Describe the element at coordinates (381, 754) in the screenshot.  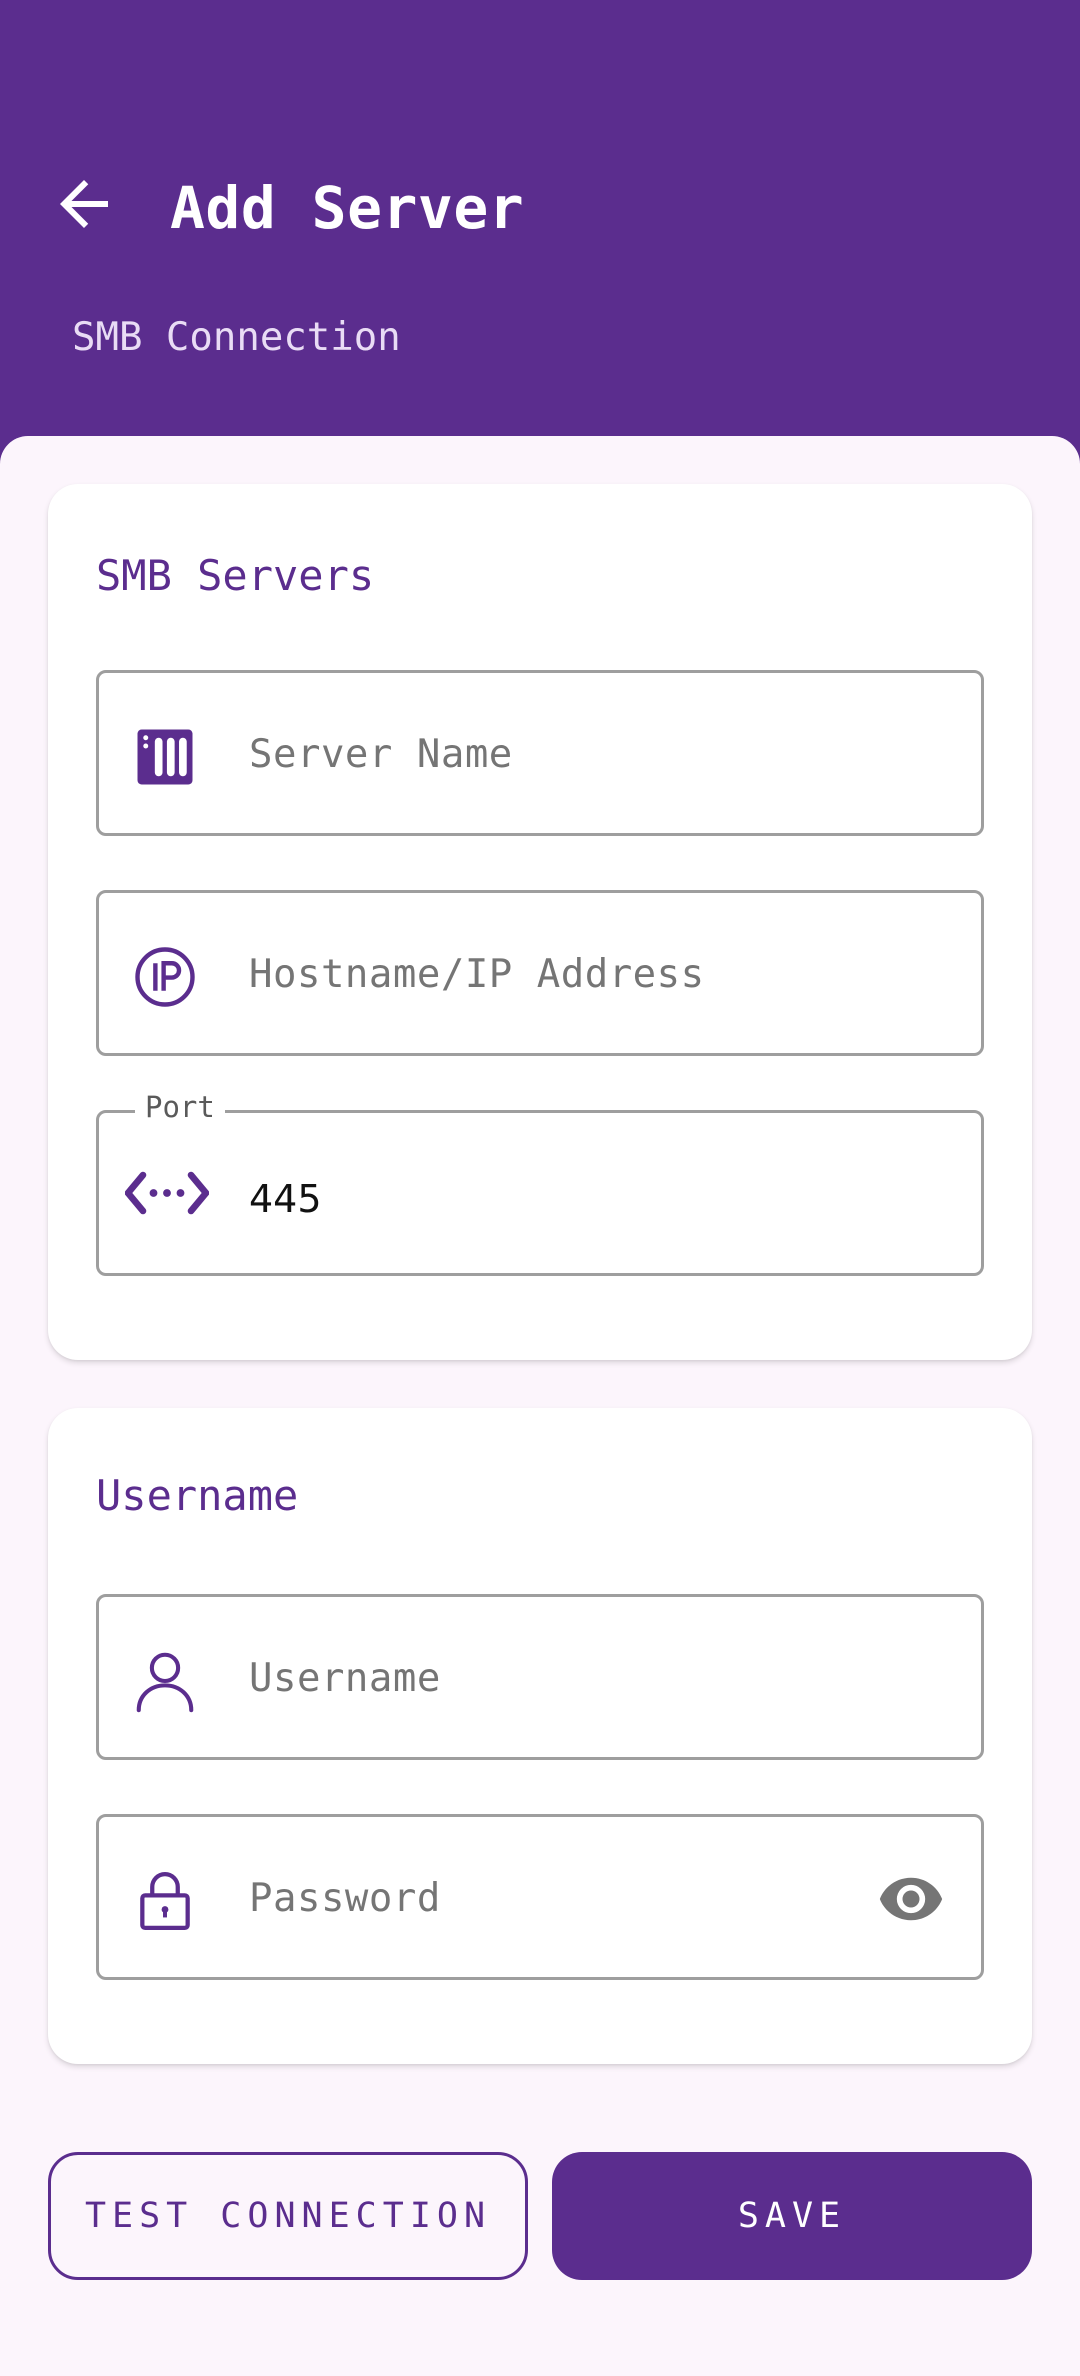
I see `server-name-placeholder: Server Name` at that location.